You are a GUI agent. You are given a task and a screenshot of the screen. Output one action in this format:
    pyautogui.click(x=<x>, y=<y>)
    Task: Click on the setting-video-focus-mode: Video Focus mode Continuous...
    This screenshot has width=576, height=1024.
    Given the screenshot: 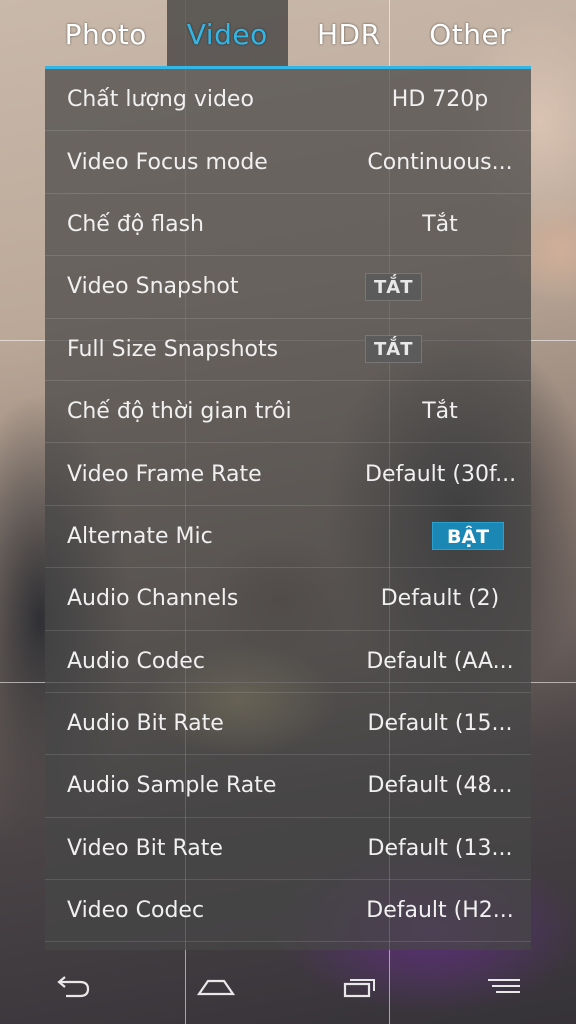 What is the action you would take?
    pyautogui.click(x=288, y=162)
    